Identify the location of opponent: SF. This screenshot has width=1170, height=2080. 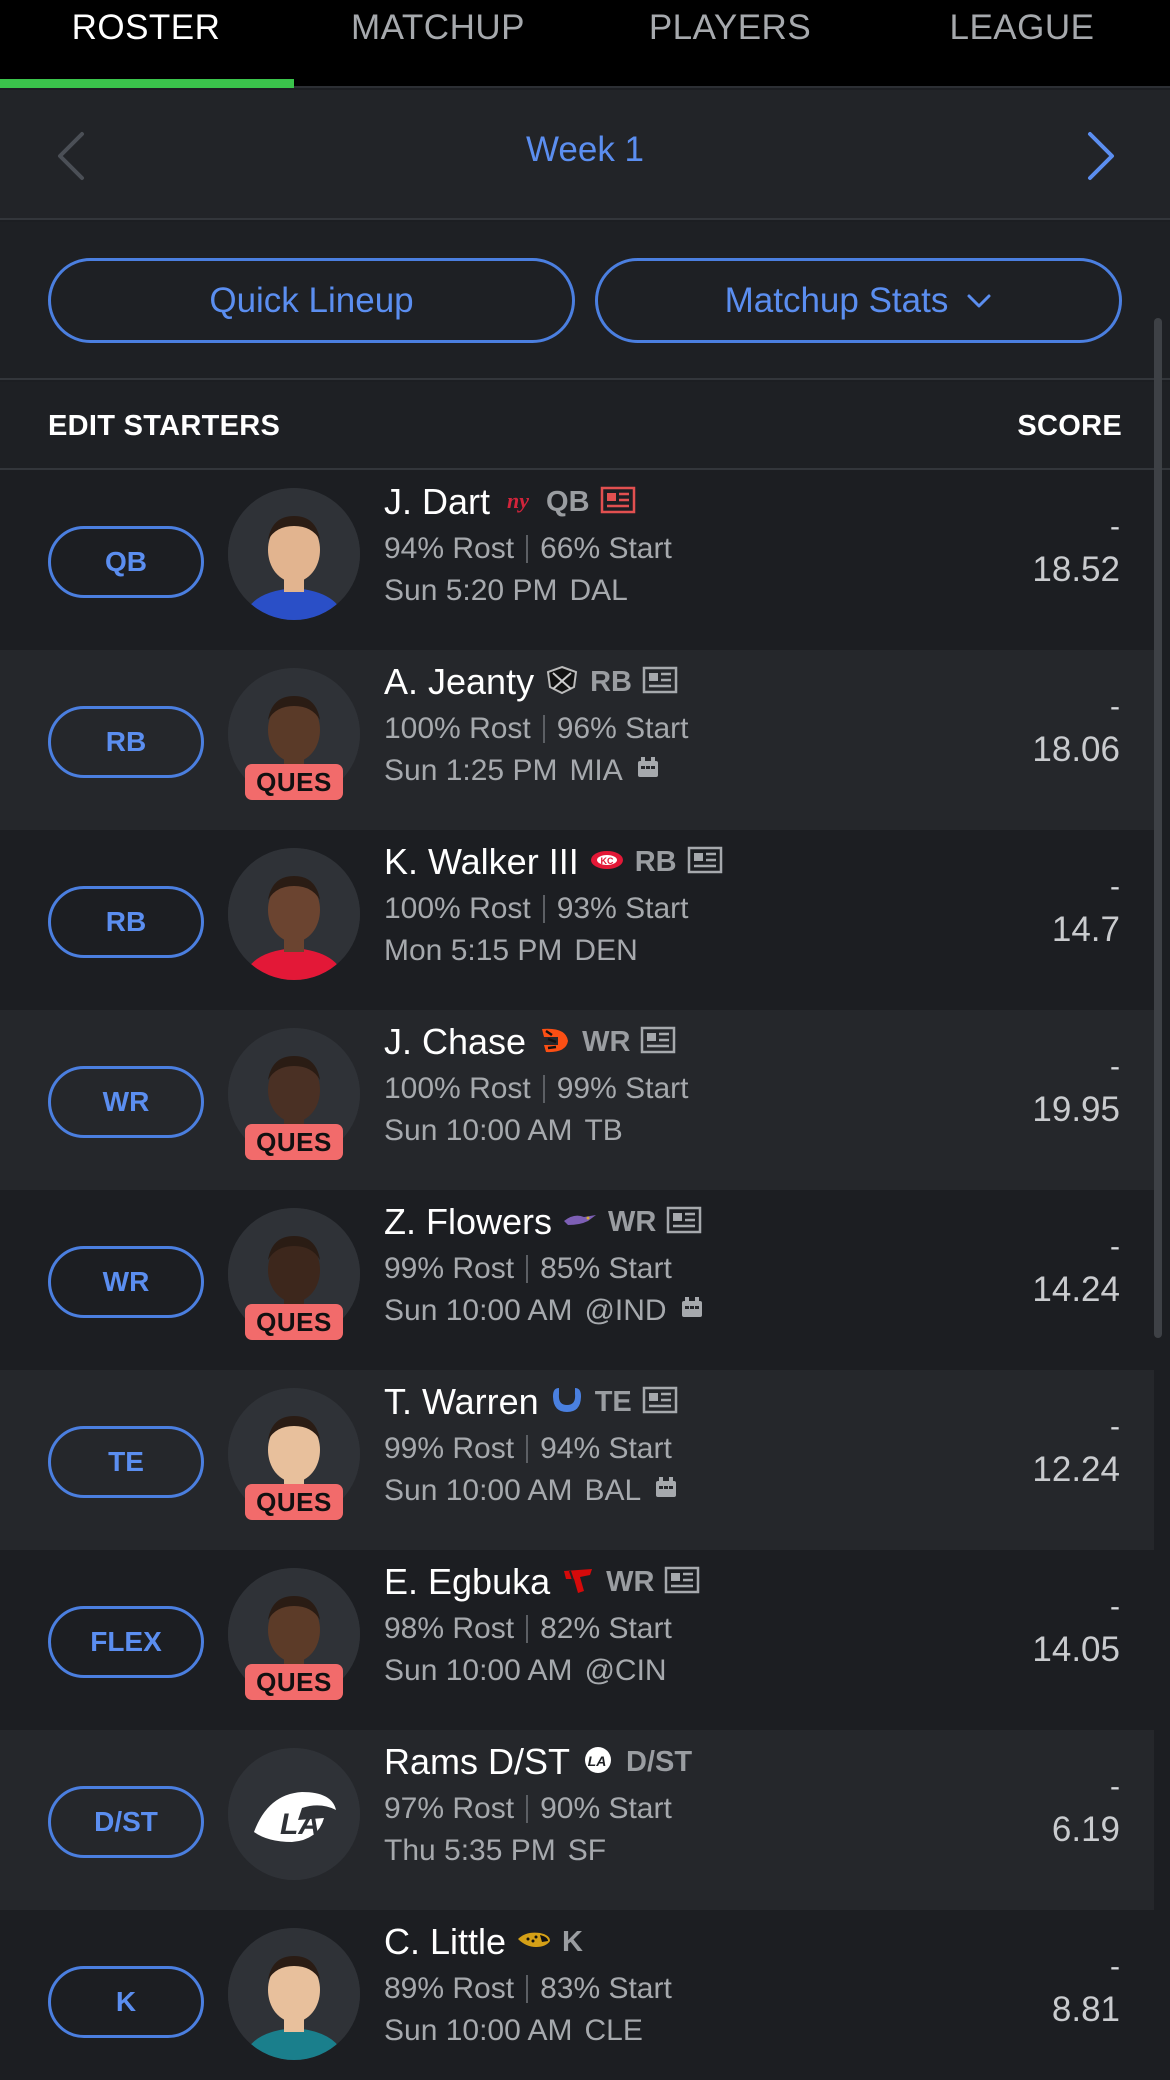
(587, 1850).